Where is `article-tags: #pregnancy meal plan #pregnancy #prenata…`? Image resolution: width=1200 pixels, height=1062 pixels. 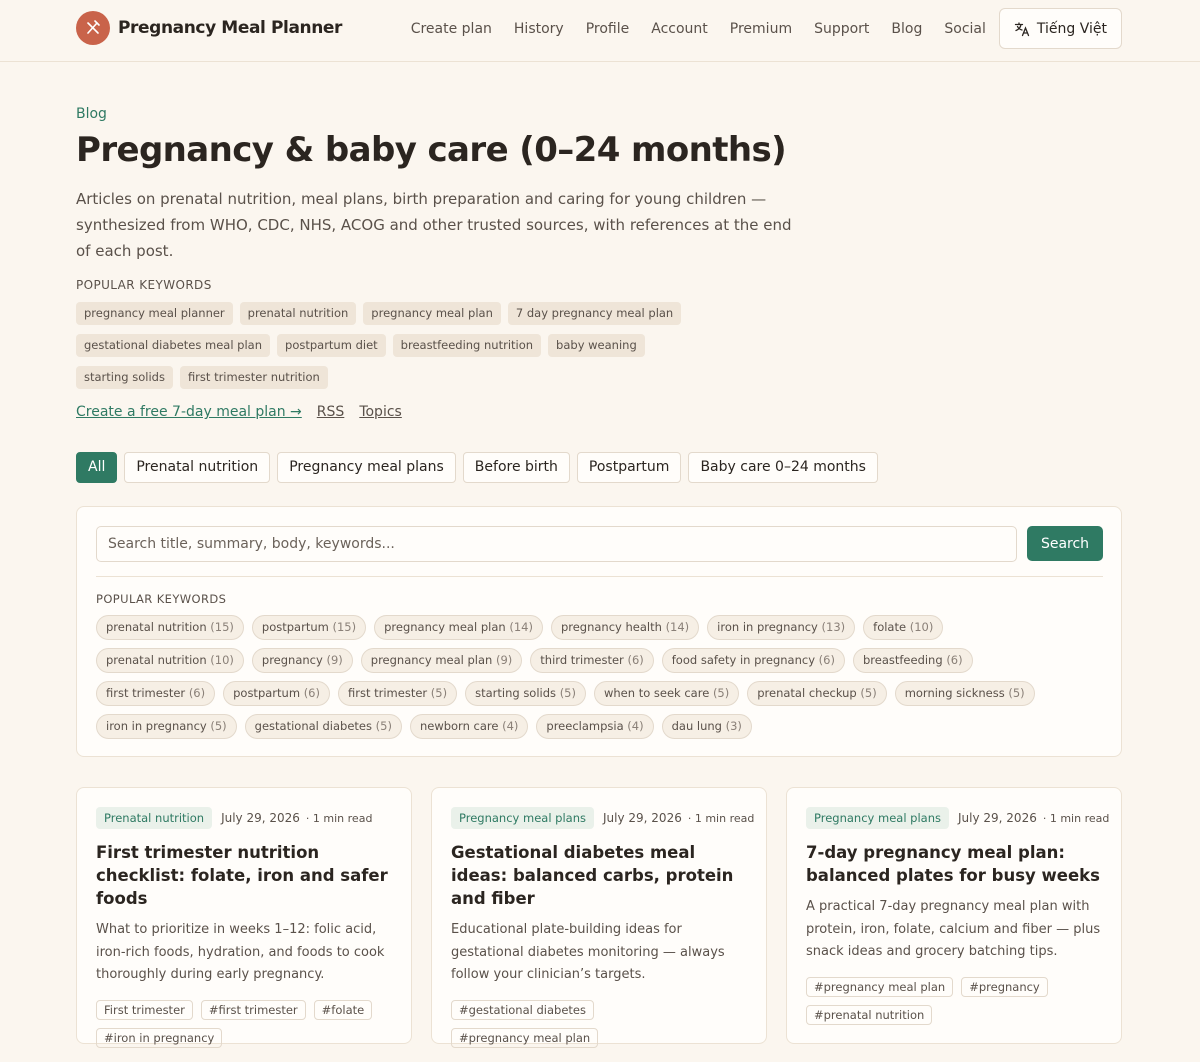
article-tags: #pregnancy meal plan #pregnancy #prenata… is located at coordinates (954, 1004).